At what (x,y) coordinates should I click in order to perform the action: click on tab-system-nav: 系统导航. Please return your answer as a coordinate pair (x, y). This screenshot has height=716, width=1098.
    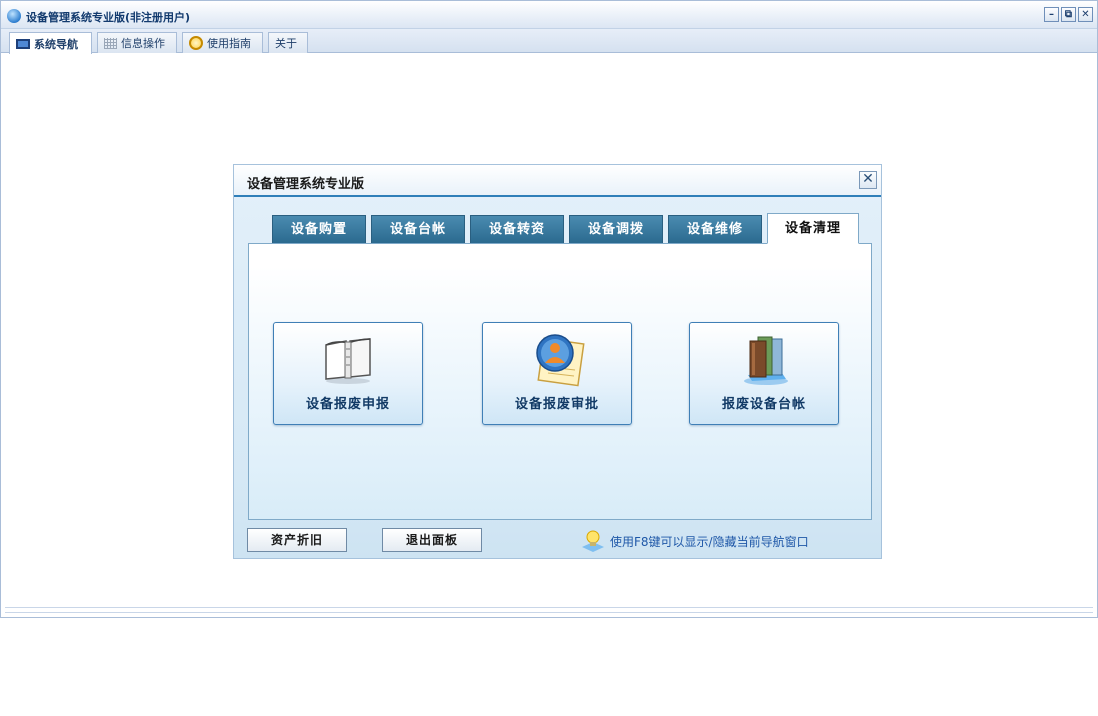
    Looking at the image, I should click on (50, 43).